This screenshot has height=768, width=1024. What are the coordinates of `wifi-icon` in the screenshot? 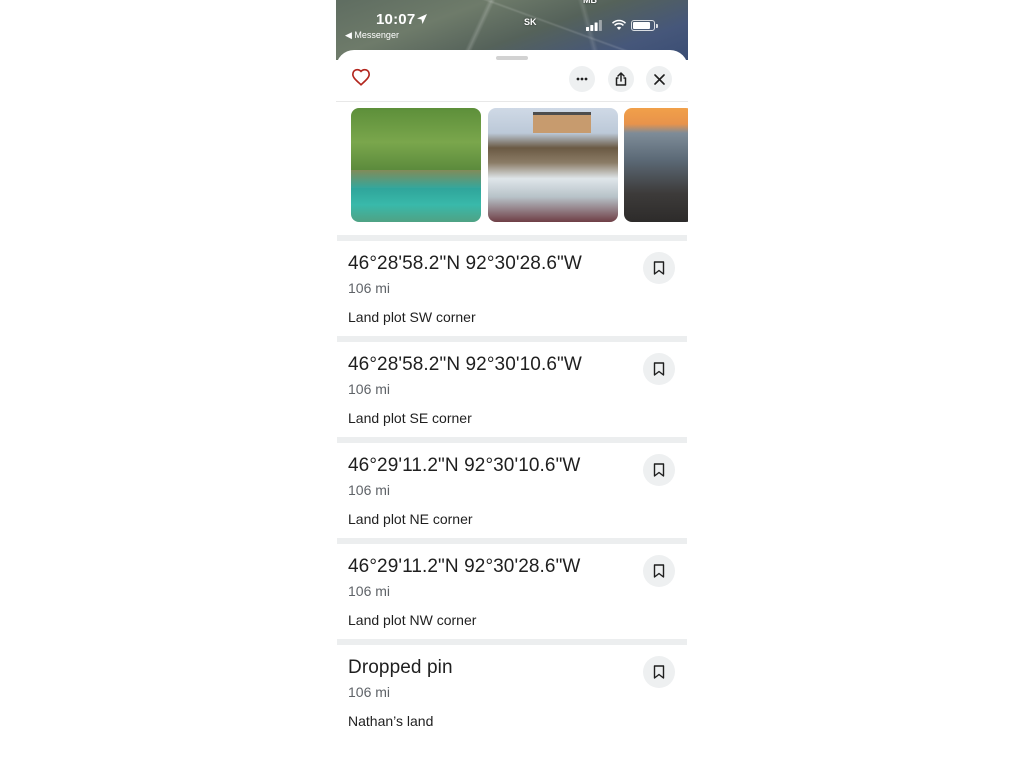 It's located at (619, 24).